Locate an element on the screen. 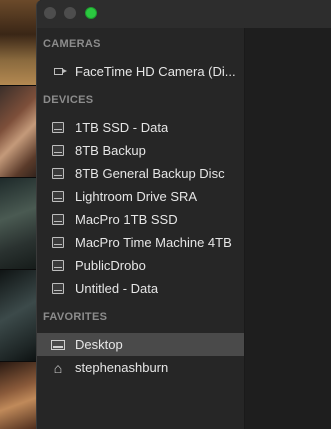 The image size is (331, 429). sidebar-item-device: 8TB General Backup Disc is located at coordinates (140, 173).